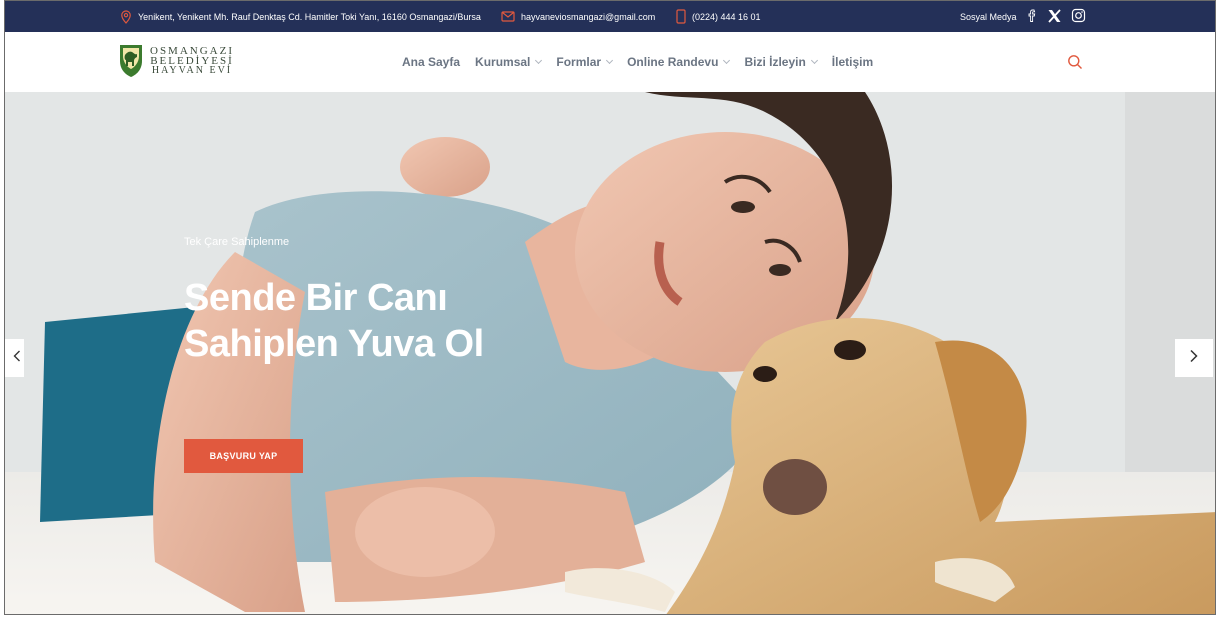  Describe the element at coordinates (1023, 16) in the screenshot. I see `social-media: Sosyal Medya` at that location.